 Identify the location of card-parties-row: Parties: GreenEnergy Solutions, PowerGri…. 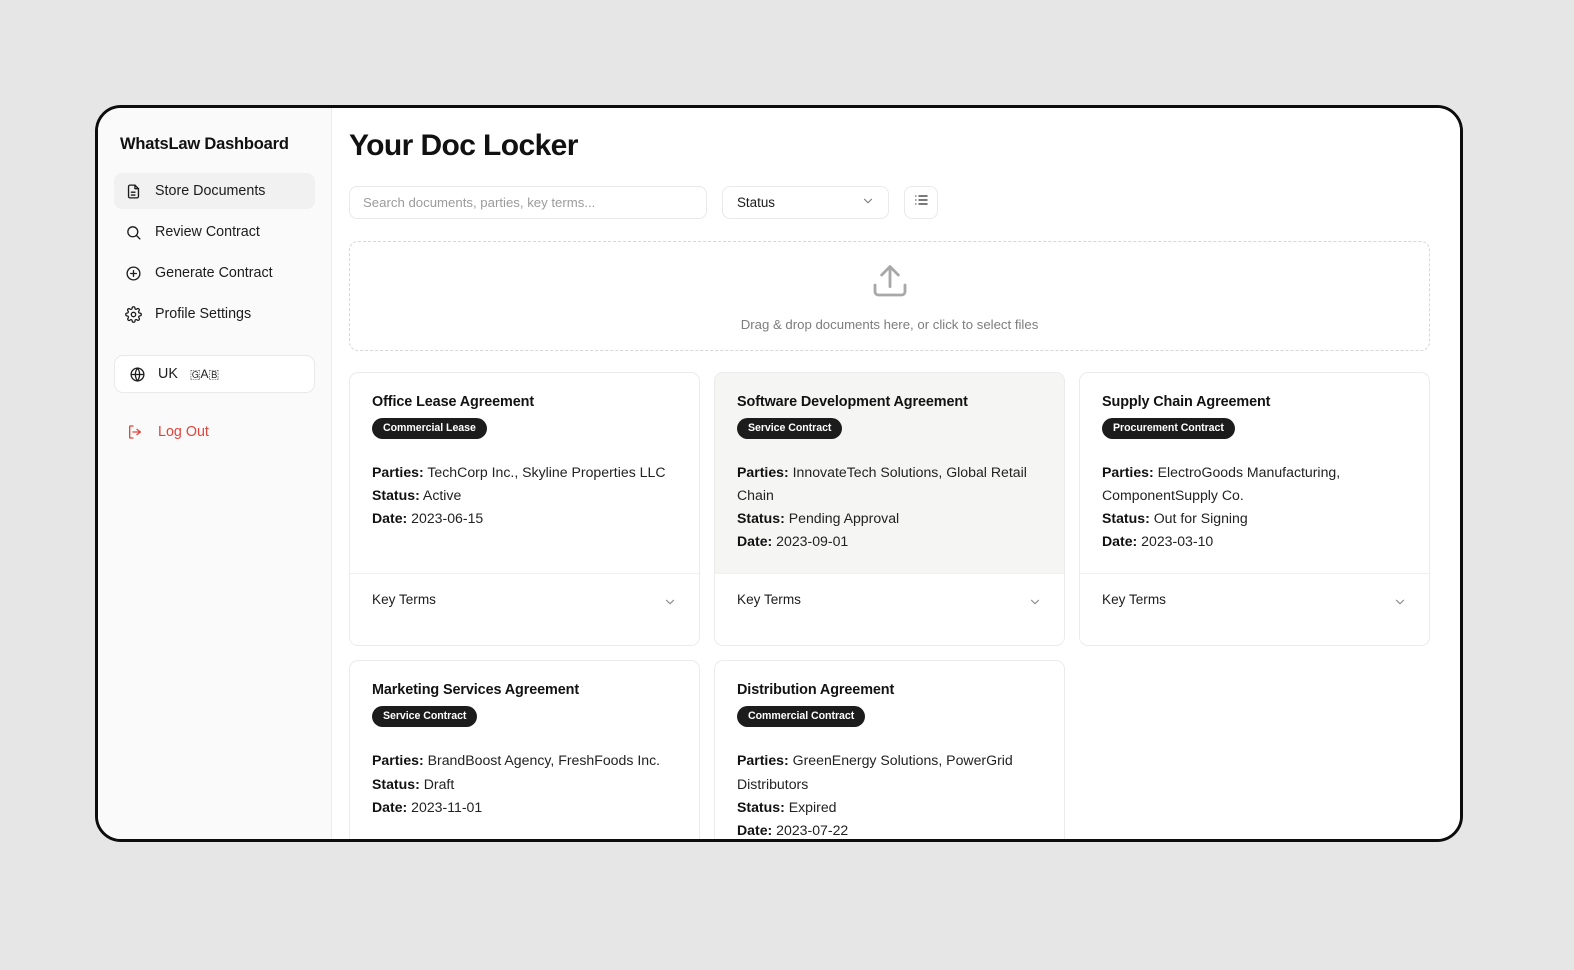
(889, 772).